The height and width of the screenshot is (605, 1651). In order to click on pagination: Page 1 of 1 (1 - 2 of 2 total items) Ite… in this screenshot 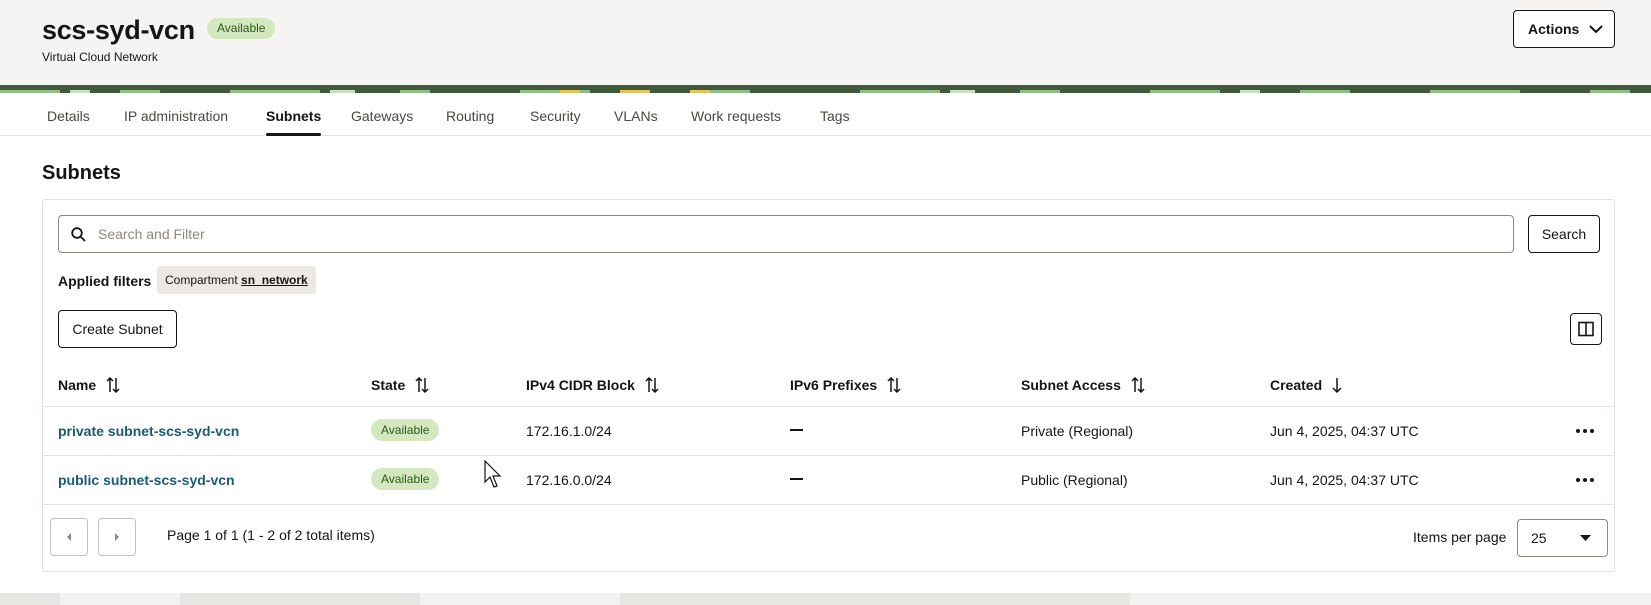, I will do `click(828, 538)`.